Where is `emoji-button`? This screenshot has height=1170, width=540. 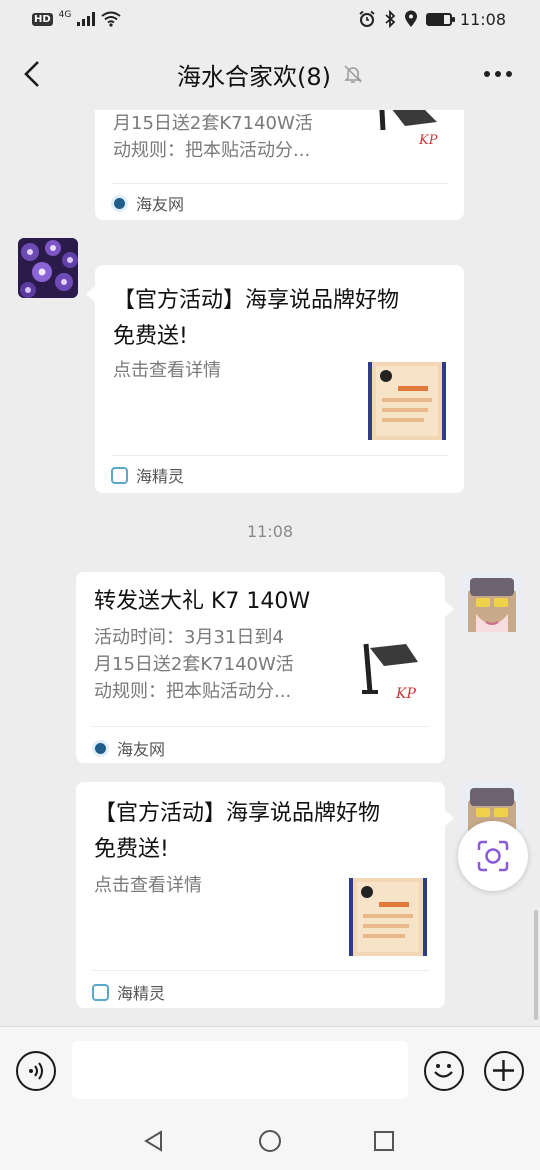 emoji-button is located at coordinates (444, 1071).